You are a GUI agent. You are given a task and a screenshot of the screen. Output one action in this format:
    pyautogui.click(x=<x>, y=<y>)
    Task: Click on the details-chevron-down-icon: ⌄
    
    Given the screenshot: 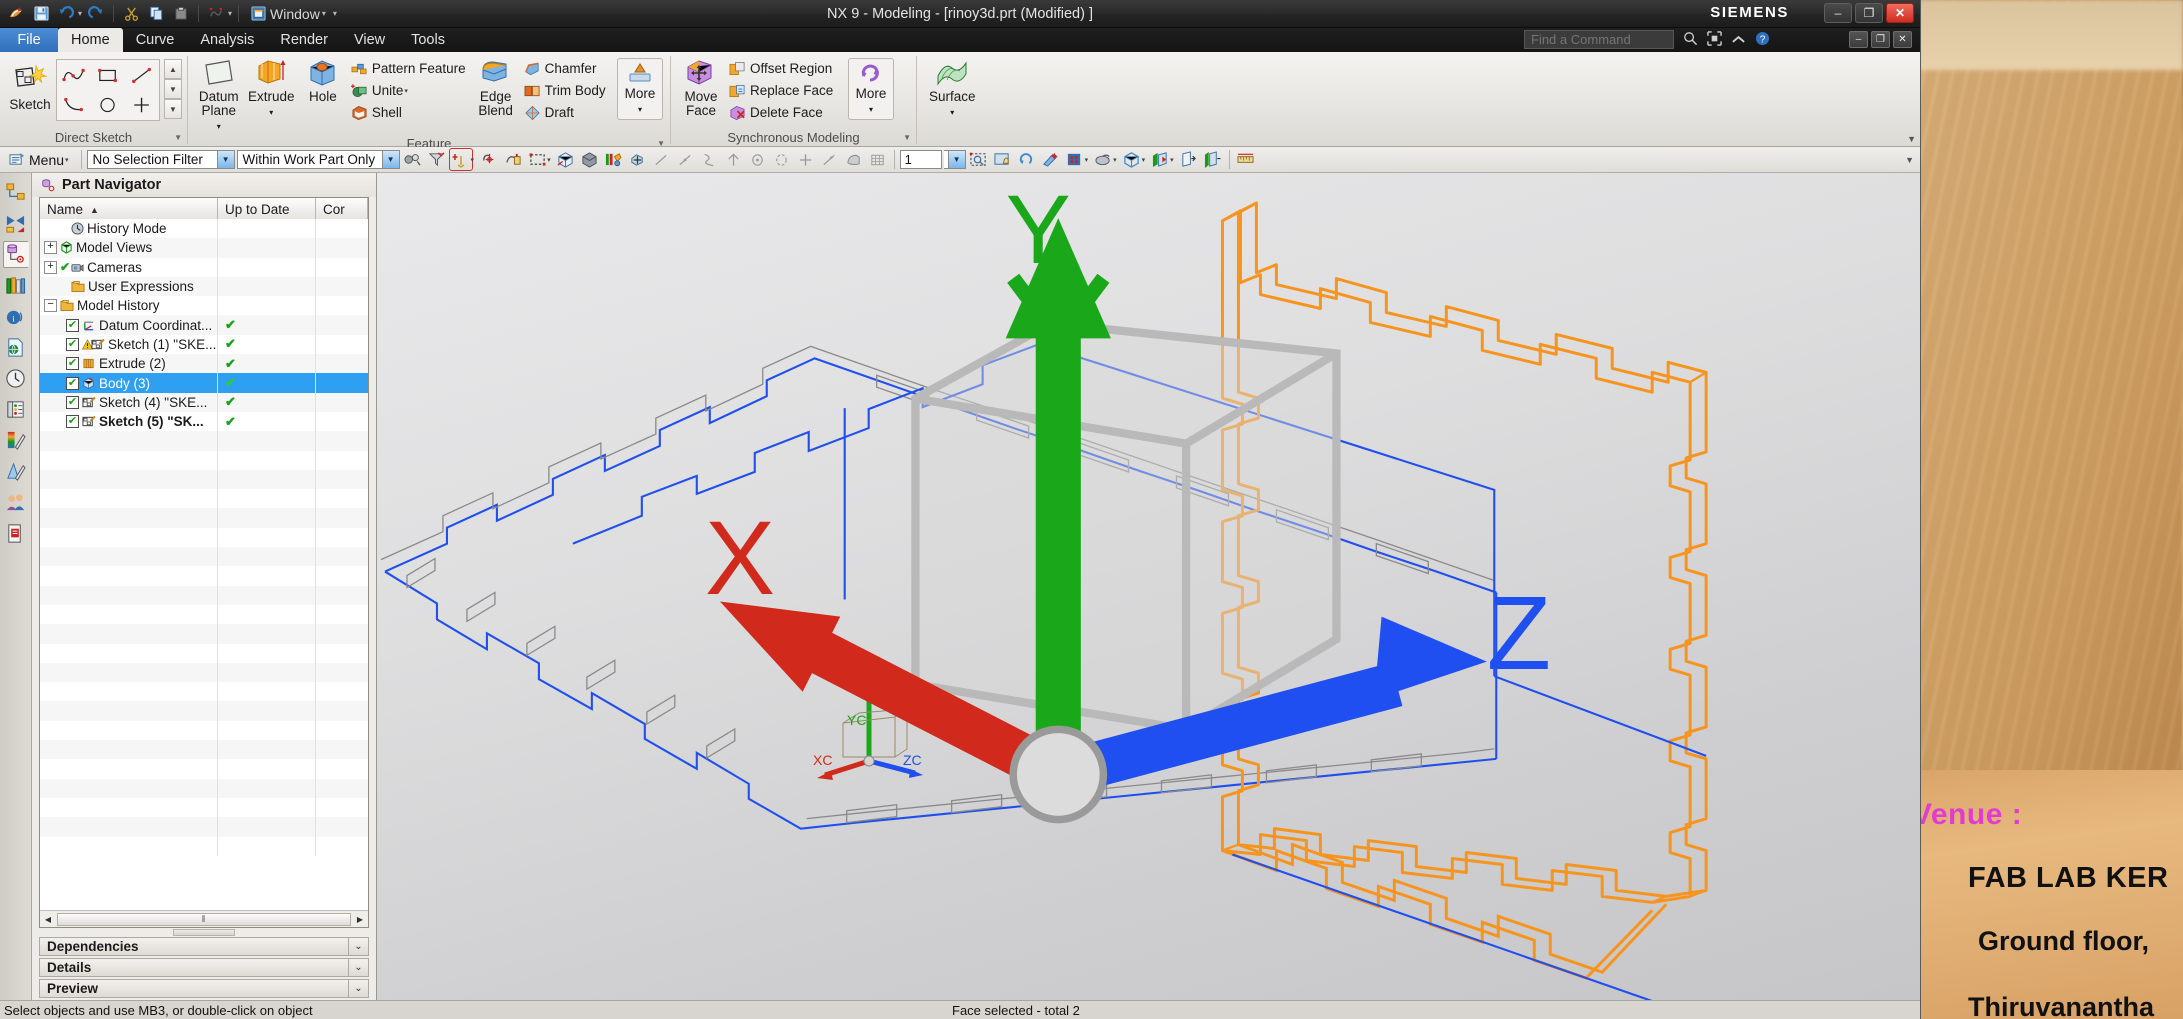 What is the action you would take?
    pyautogui.click(x=358, y=967)
    